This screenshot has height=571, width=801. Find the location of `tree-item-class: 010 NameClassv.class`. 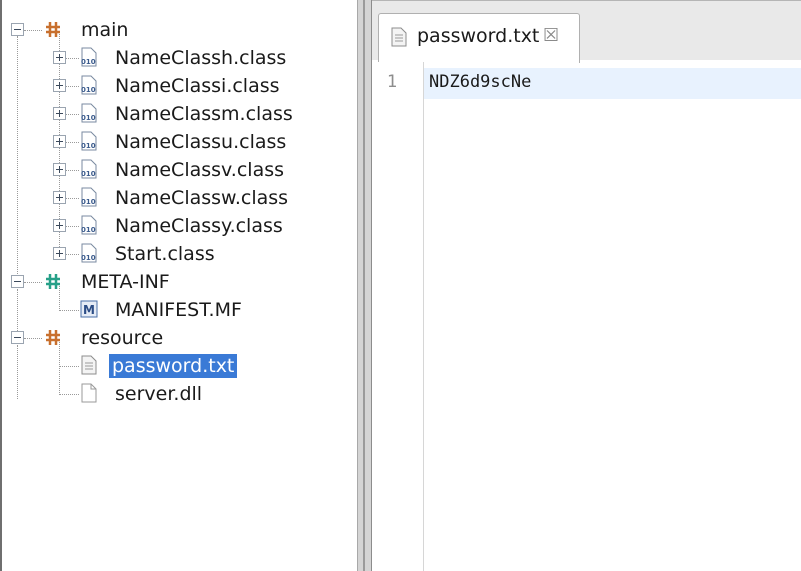

tree-item-class: 010 NameClassv.class is located at coordinates (180, 170).